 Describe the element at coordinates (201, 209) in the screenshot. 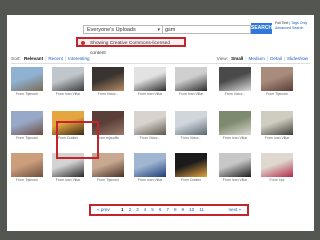

I see `page-link-11: 11` at that location.